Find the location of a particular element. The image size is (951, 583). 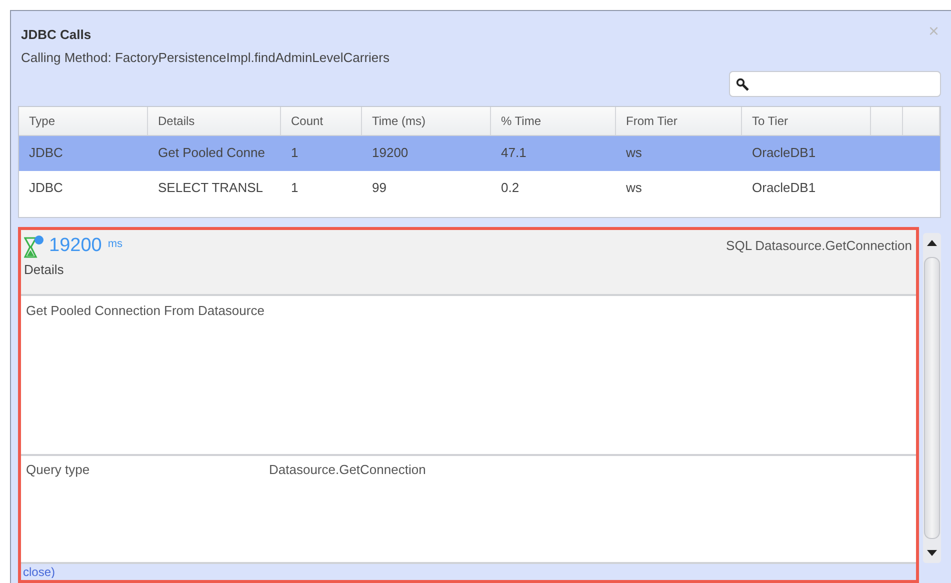

table-cell-text: 0.2 is located at coordinates (510, 188).